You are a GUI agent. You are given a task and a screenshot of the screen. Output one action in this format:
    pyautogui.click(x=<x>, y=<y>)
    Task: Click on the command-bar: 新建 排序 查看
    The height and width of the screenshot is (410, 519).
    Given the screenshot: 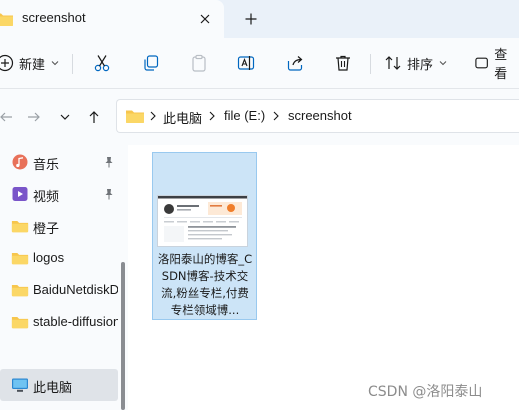 What is the action you would take?
    pyautogui.click(x=259, y=63)
    